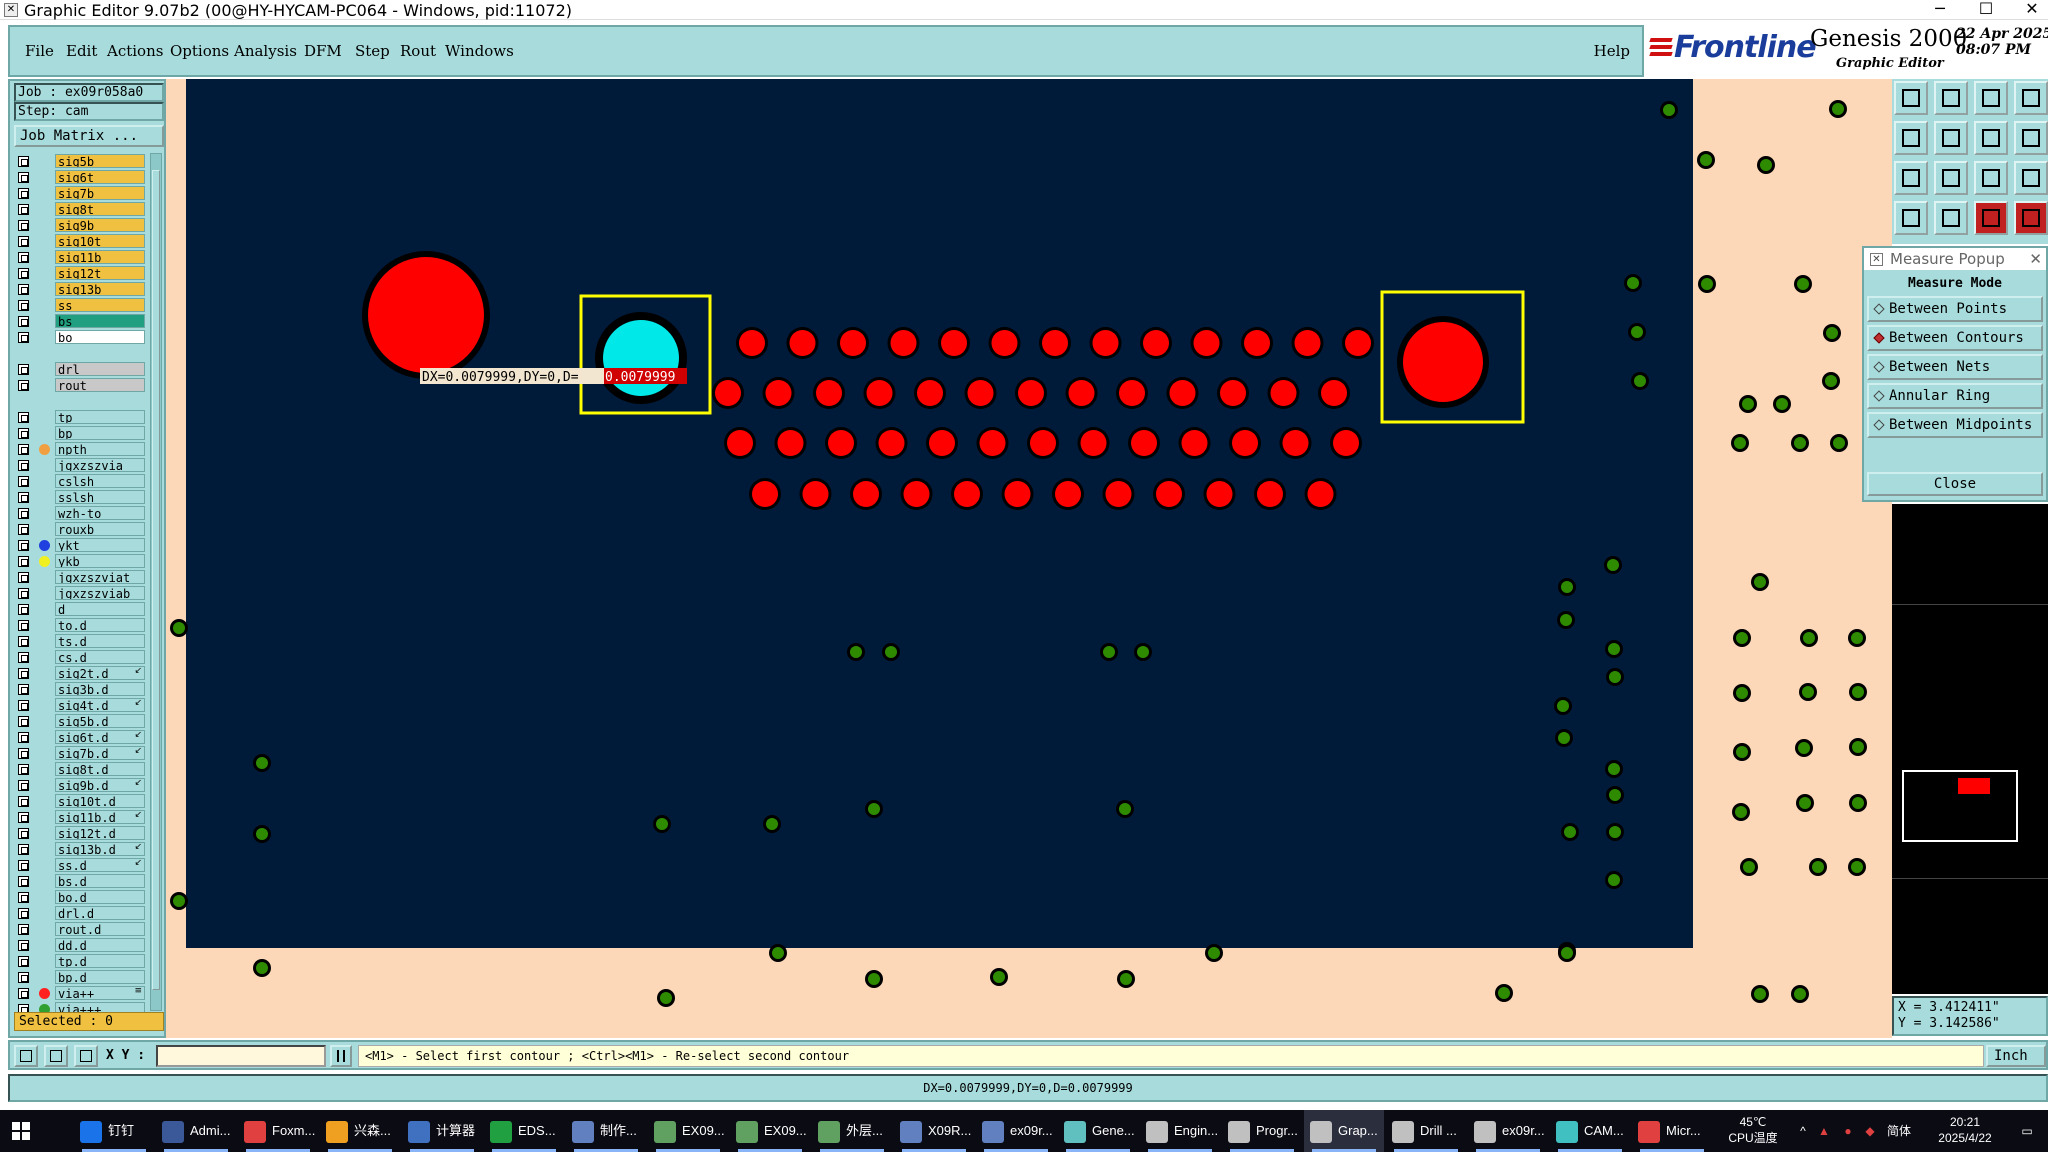  Describe the element at coordinates (100, 817) in the screenshot. I see `layer-name: sig11b.d` at that location.